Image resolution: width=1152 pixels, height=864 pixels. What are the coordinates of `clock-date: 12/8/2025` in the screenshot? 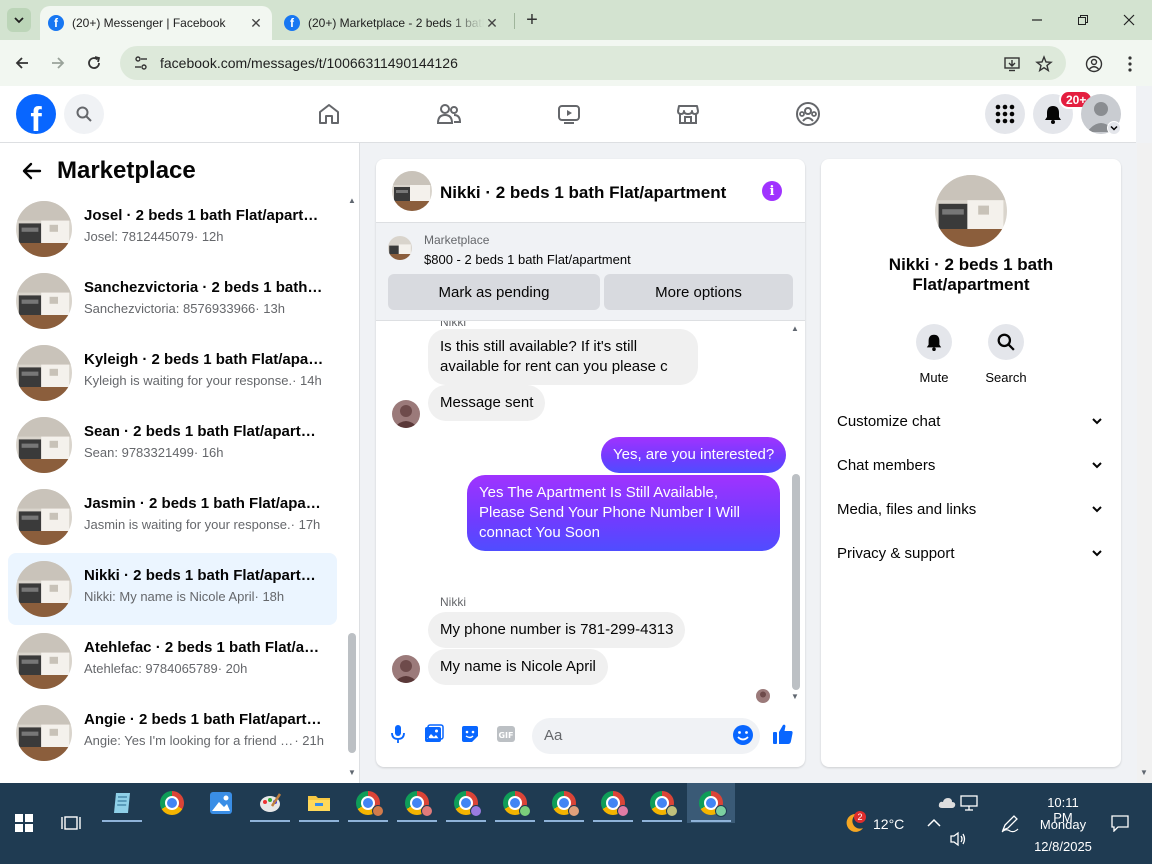 It's located at (1063, 846).